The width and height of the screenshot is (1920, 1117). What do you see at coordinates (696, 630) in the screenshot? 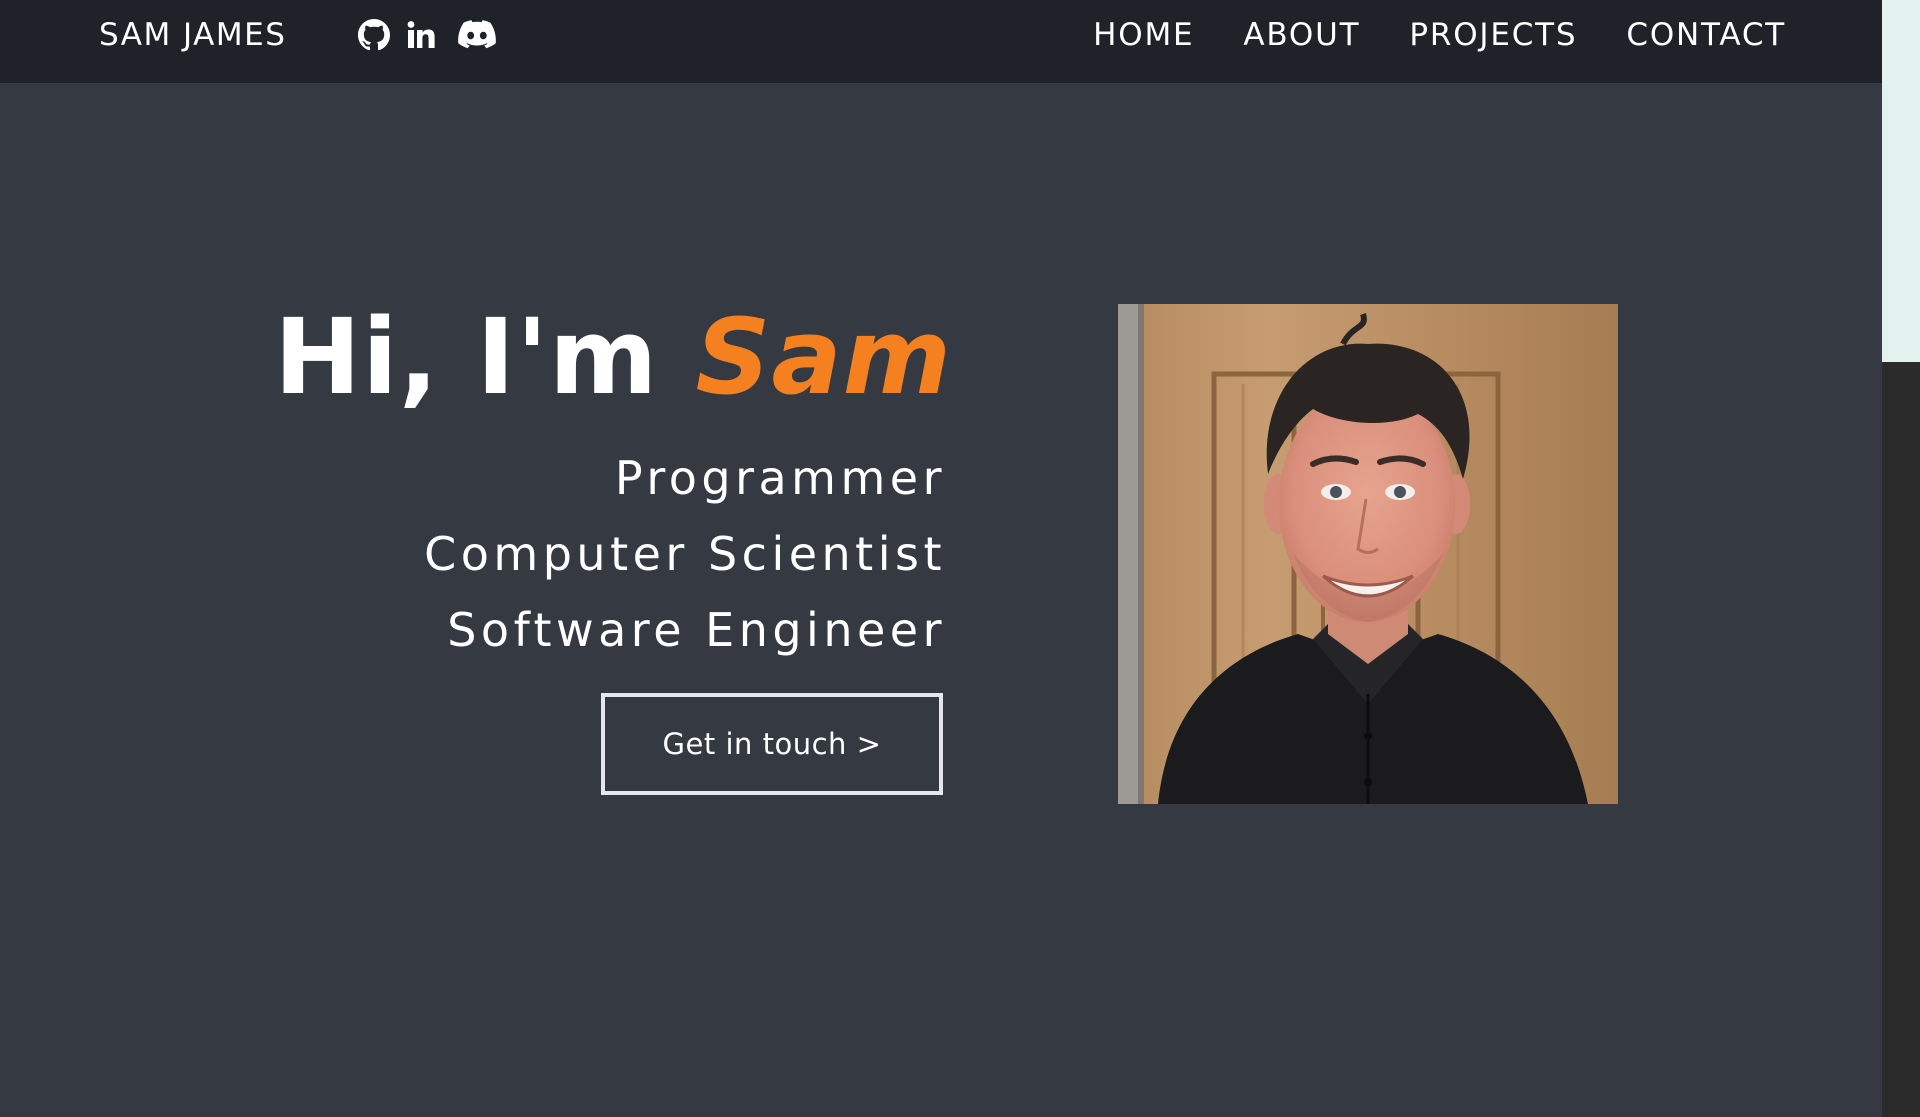
I see `role-item: Software Engineer` at bounding box center [696, 630].